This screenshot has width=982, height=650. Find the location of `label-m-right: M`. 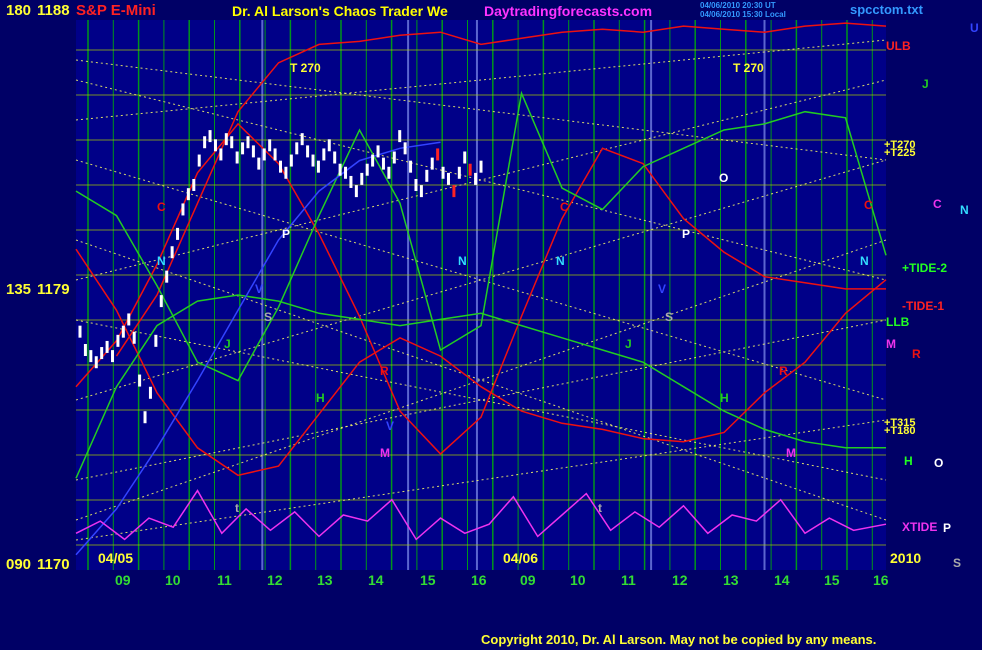

label-m-right: M is located at coordinates (891, 344).